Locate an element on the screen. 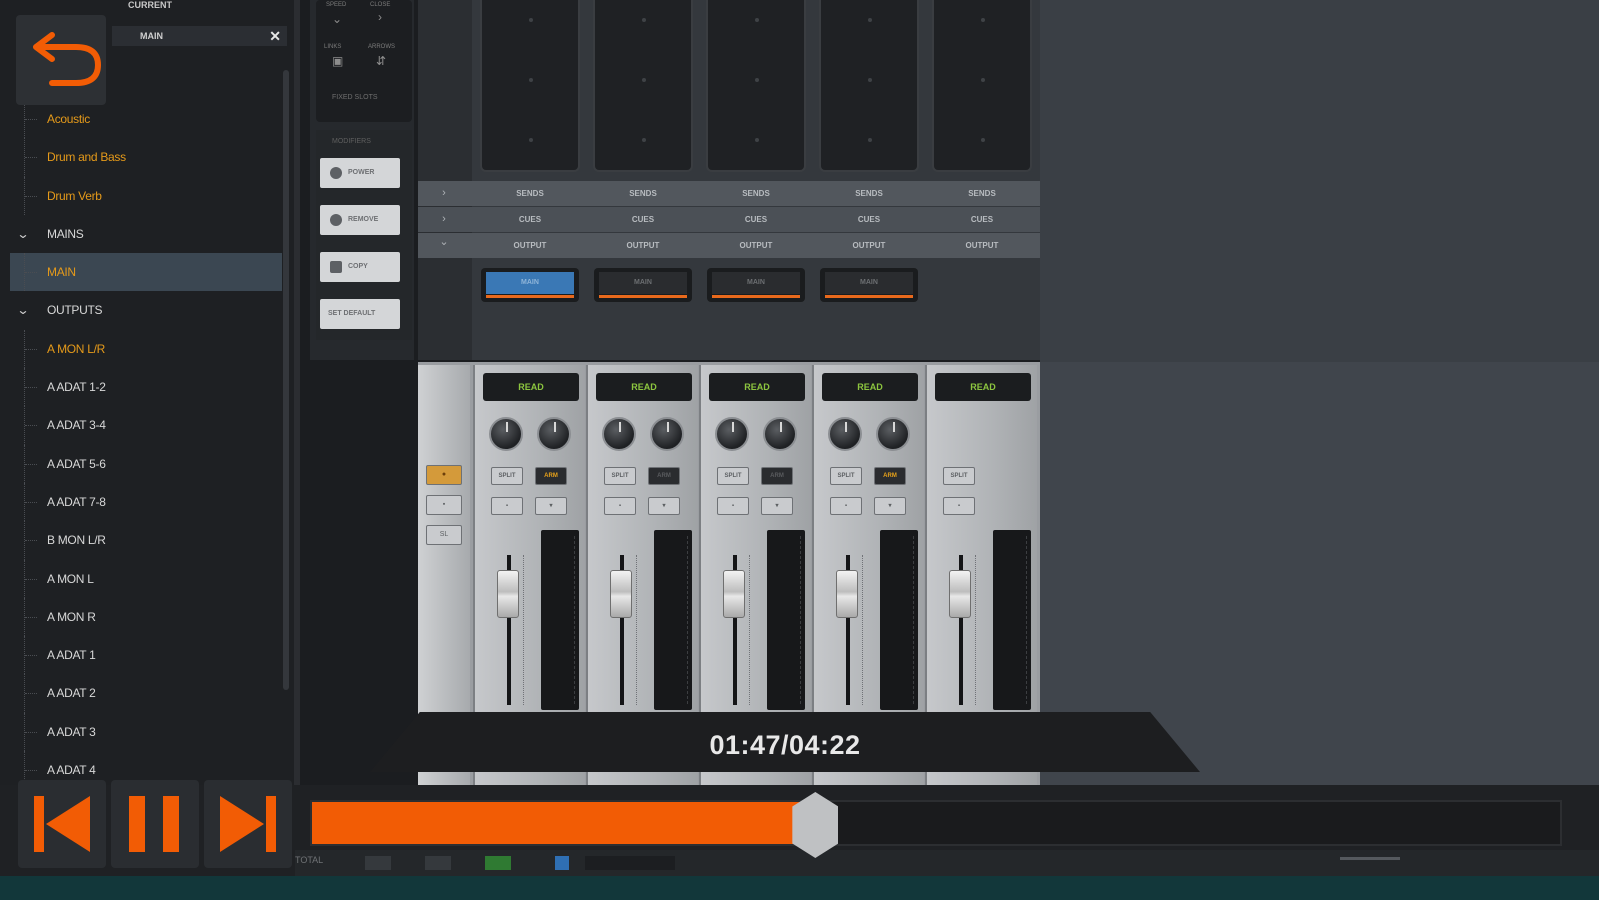 The height and width of the screenshot is (900, 1599). browser-item: MAIN is located at coordinates (146, 272).